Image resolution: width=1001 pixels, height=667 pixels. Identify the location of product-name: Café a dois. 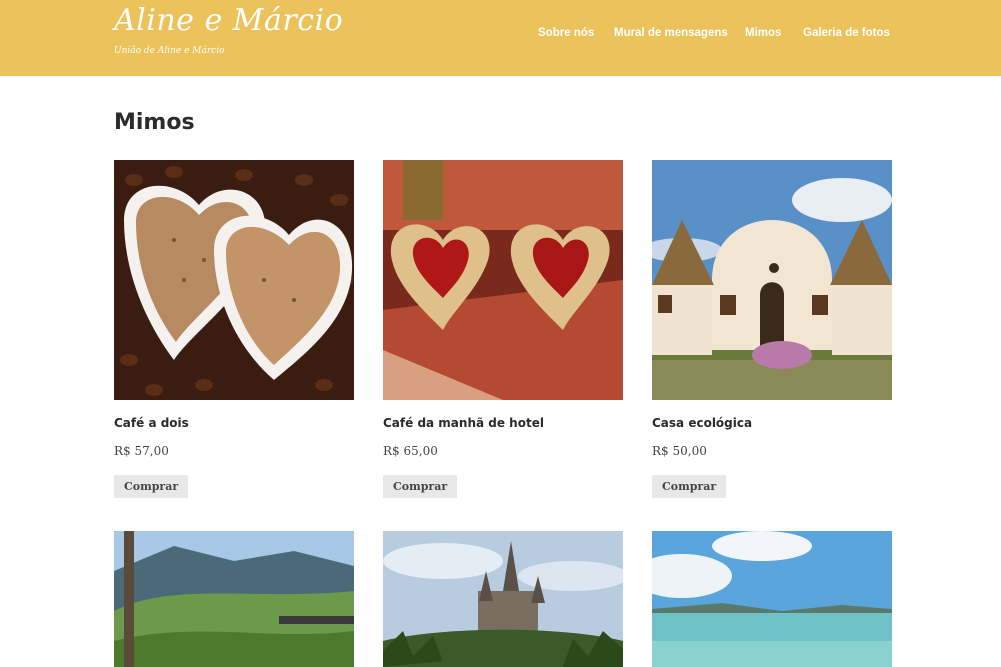
(234, 423).